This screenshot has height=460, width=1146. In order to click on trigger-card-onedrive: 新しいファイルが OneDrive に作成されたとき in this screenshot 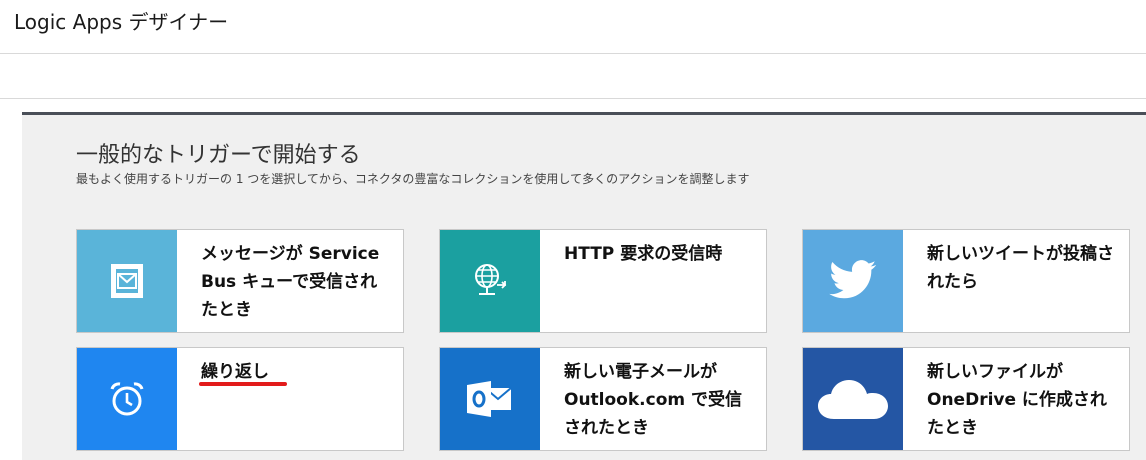, I will do `click(966, 399)`.